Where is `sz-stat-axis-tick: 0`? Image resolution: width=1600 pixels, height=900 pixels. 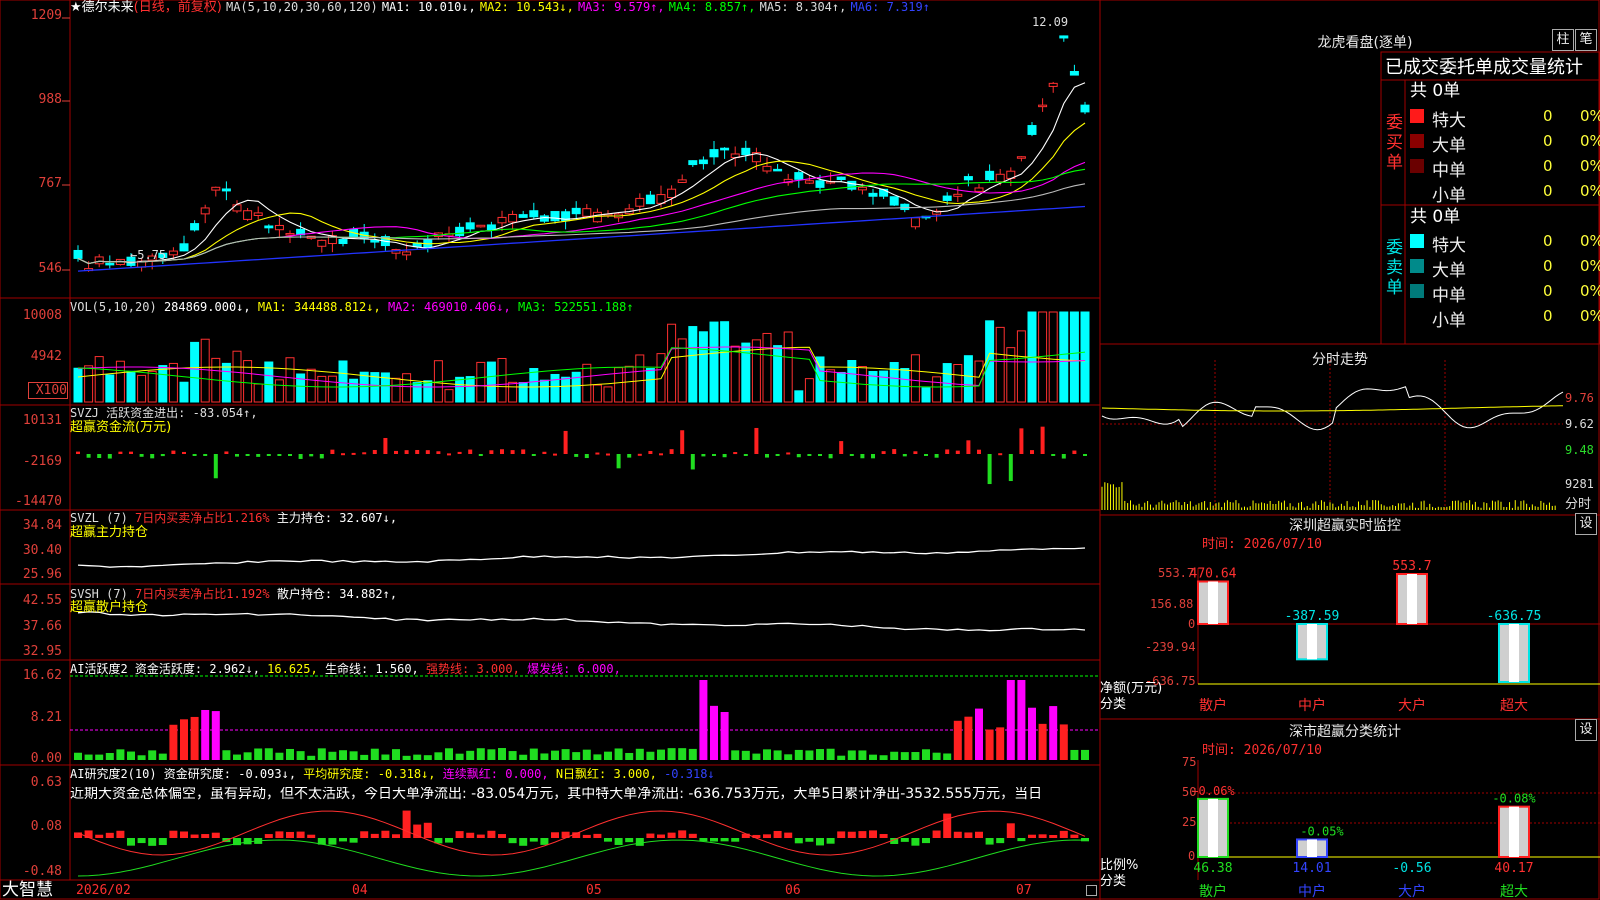 sz-stat-axis-tick: 0 is located at coordinates (1192, 856).